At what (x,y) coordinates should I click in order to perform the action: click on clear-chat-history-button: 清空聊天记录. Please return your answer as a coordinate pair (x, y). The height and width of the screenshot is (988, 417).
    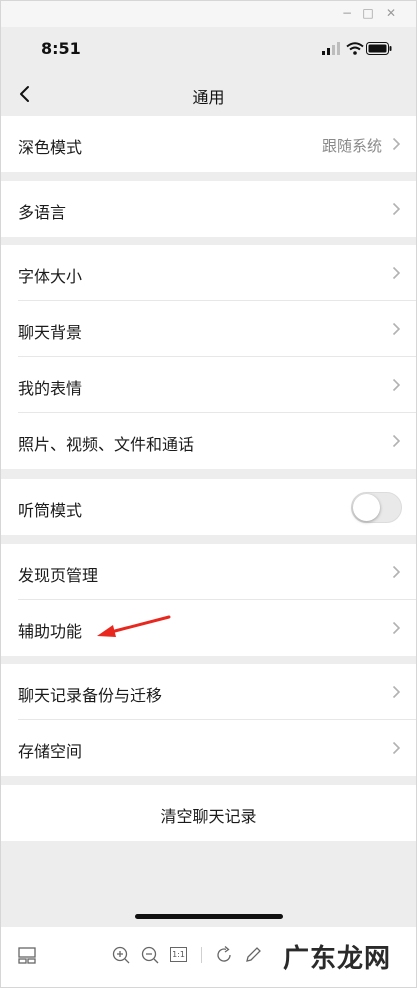
    Looking at the image, I should click on (208, 813).